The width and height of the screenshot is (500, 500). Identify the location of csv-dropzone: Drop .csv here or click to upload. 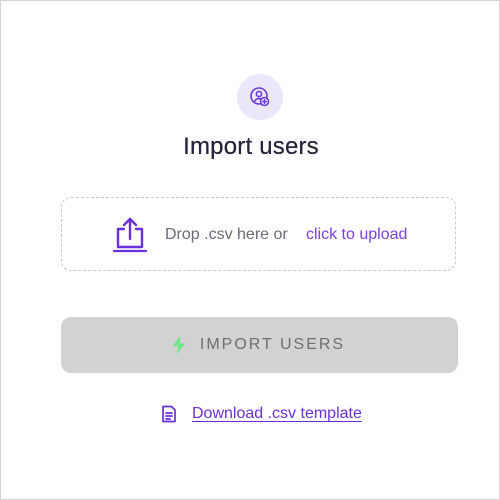
(258, 234).